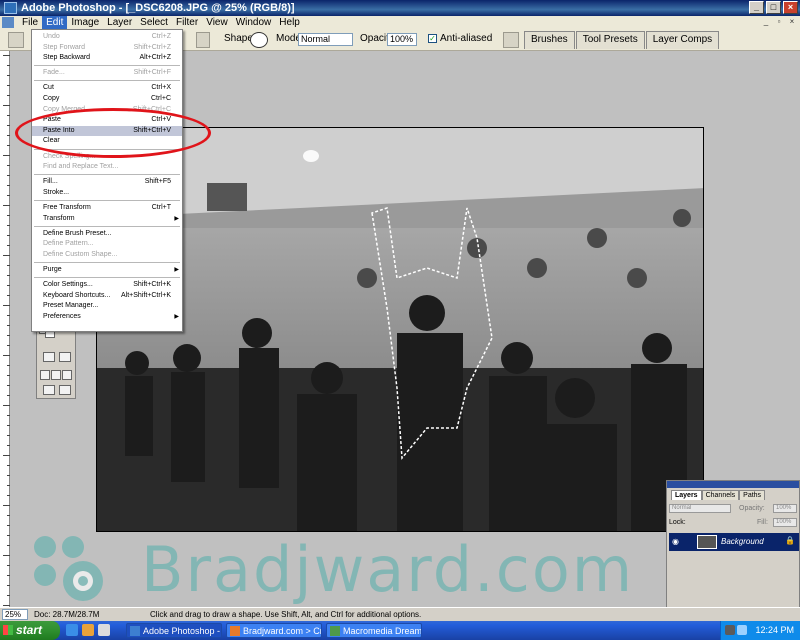 The image size is (800, 640). Describe the element at coordinates (402, 39) in the screenshot. I see `opacity-input: 100%` at that location.